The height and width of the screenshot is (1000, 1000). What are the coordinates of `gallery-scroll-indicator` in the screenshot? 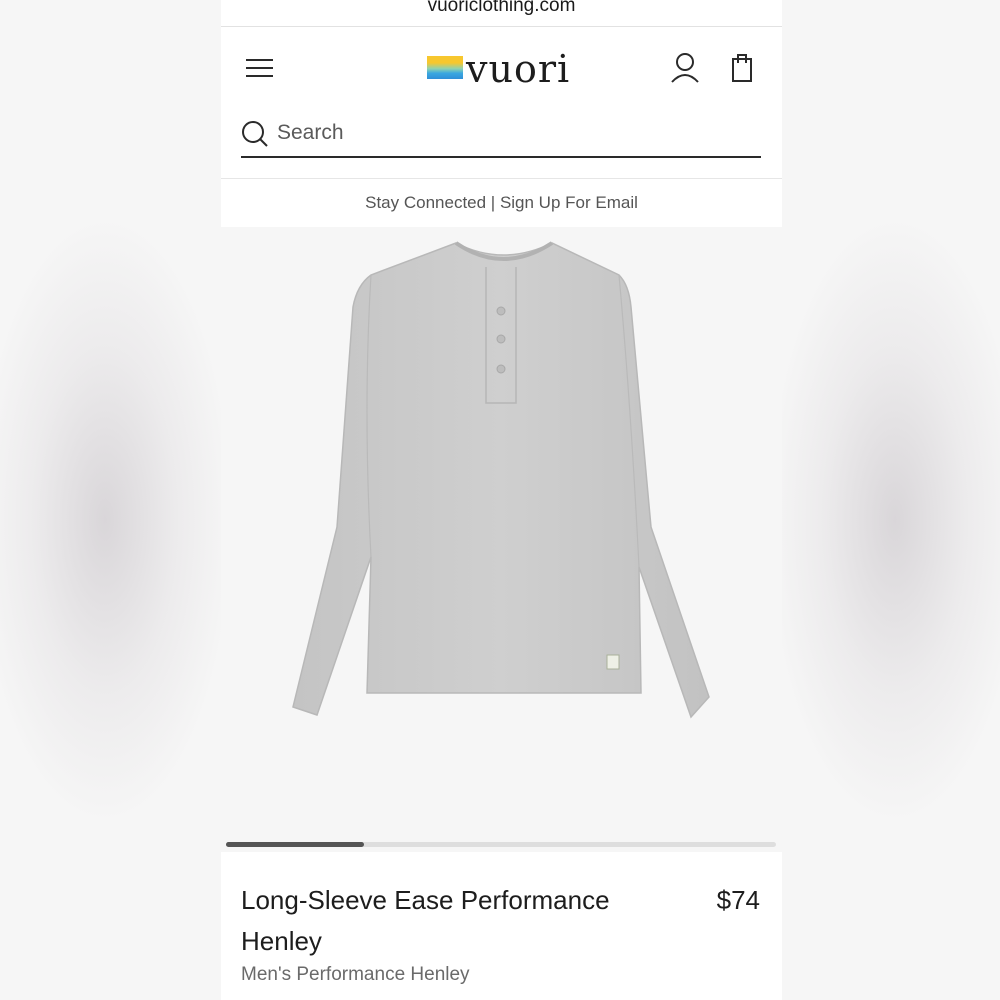 It's located at (501, 844).